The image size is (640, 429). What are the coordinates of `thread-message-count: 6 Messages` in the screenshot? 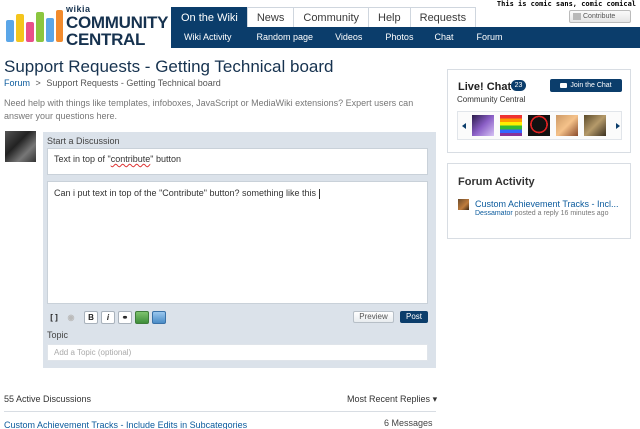 It's located at (408, 423).